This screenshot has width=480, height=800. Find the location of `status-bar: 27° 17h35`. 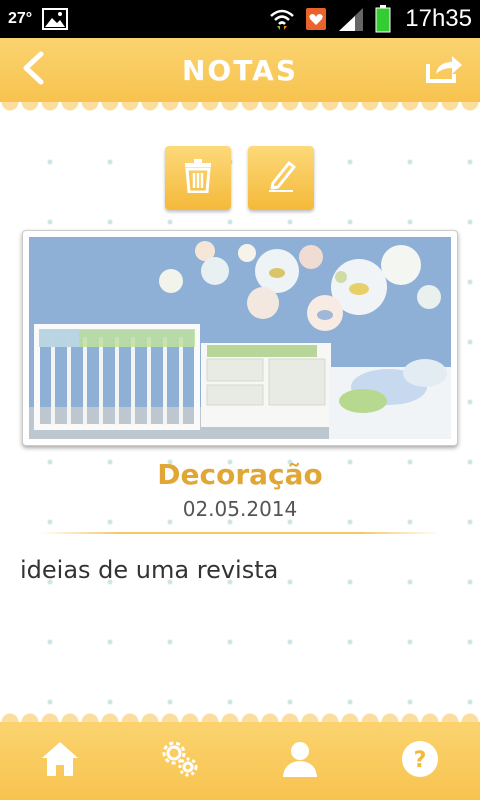

status-bar: 27° 17h35 is located at coordinates (240, 19).